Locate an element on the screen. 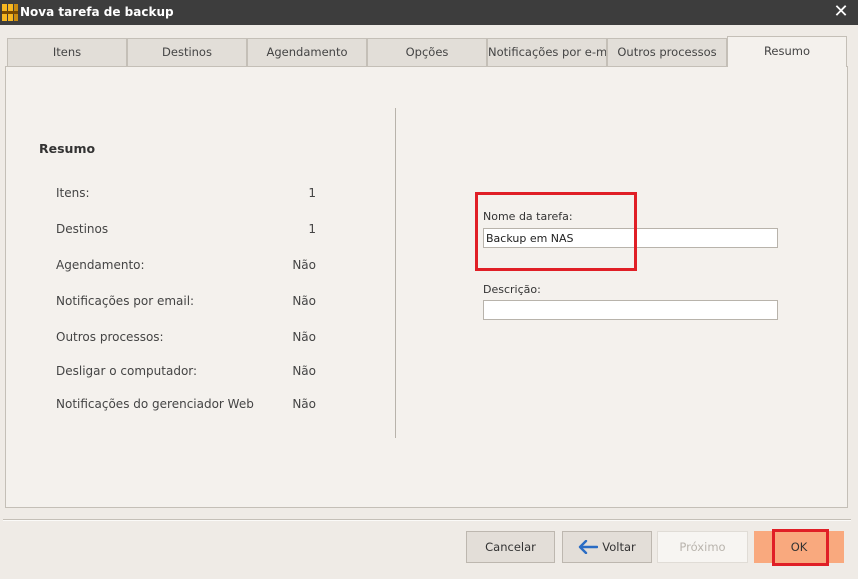 This screenshot has height=579, width=858. summary-row-label: Notificações do gerenciador Web is located at coordinates (155, 404).